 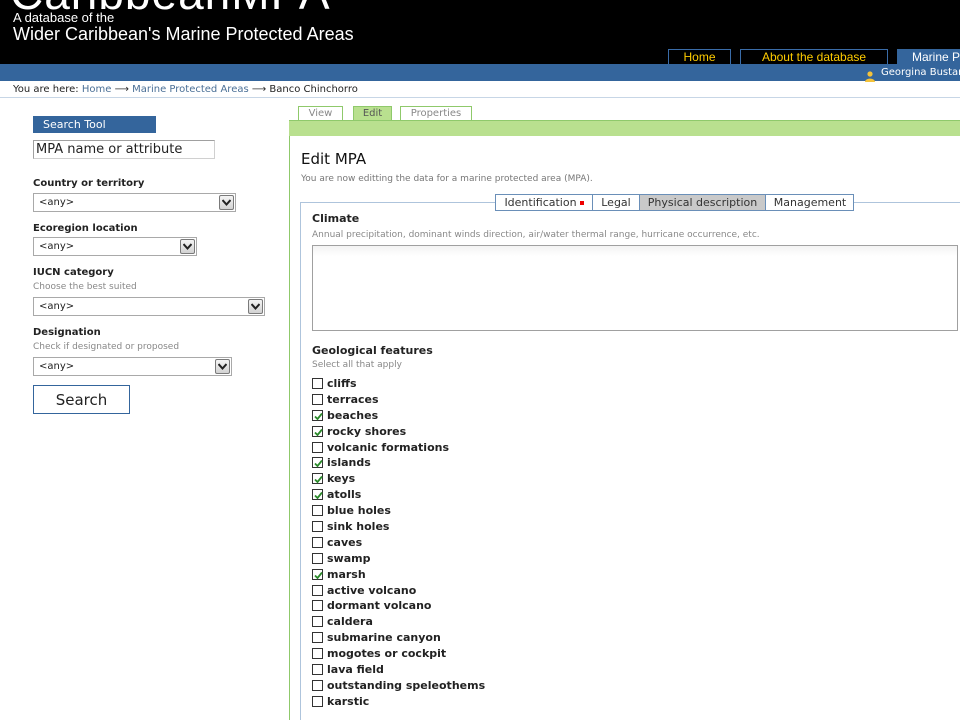 What do you see at coordinates (462, 511) in the screenshot?
I see `geological-feature-option: blue holes` at bounding box center [462, 511].